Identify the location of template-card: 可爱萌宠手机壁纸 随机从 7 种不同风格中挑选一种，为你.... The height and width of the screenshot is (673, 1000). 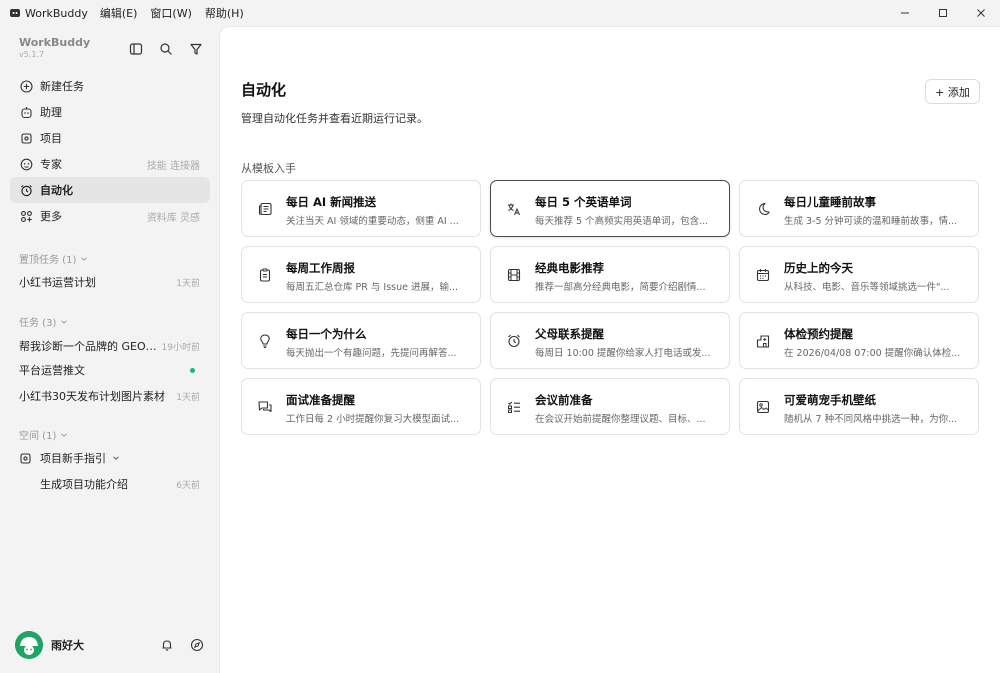
(859, 406).